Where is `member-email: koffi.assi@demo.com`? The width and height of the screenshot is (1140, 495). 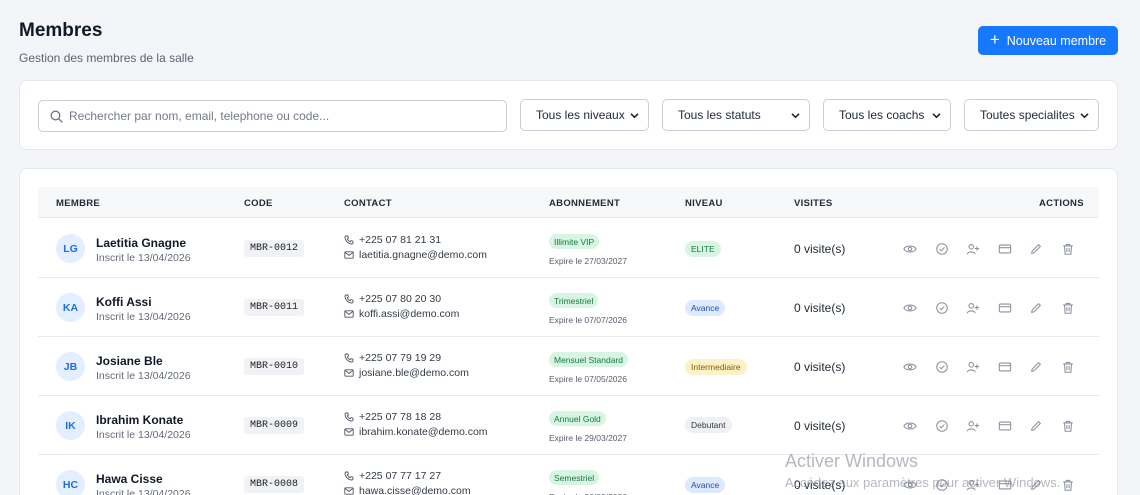 member-email: koffi.assi@demo.com is located at coordinates (401, 314).